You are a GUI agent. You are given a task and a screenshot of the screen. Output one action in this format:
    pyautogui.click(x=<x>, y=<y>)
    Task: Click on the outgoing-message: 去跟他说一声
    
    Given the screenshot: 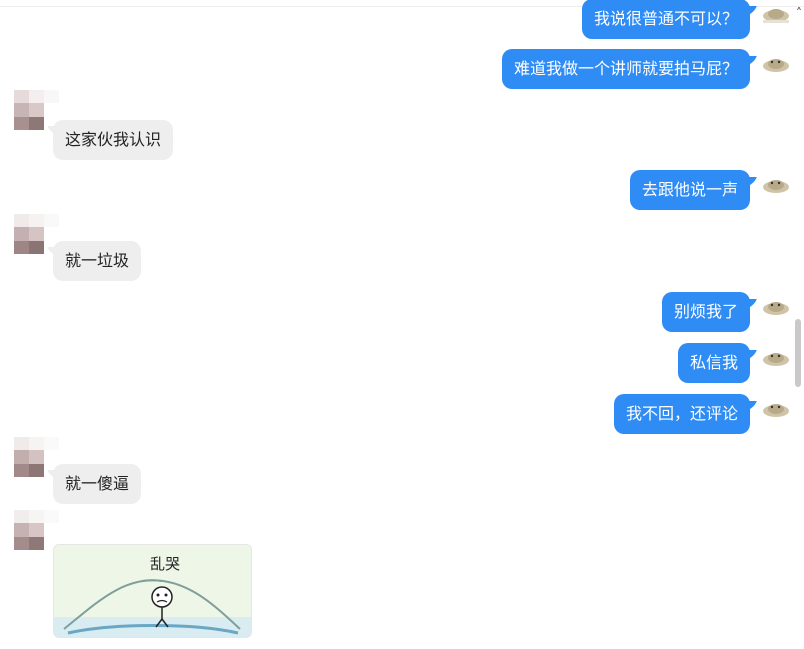 What is the action you would take?
    pyautogui.click(x=689, y=190)
    